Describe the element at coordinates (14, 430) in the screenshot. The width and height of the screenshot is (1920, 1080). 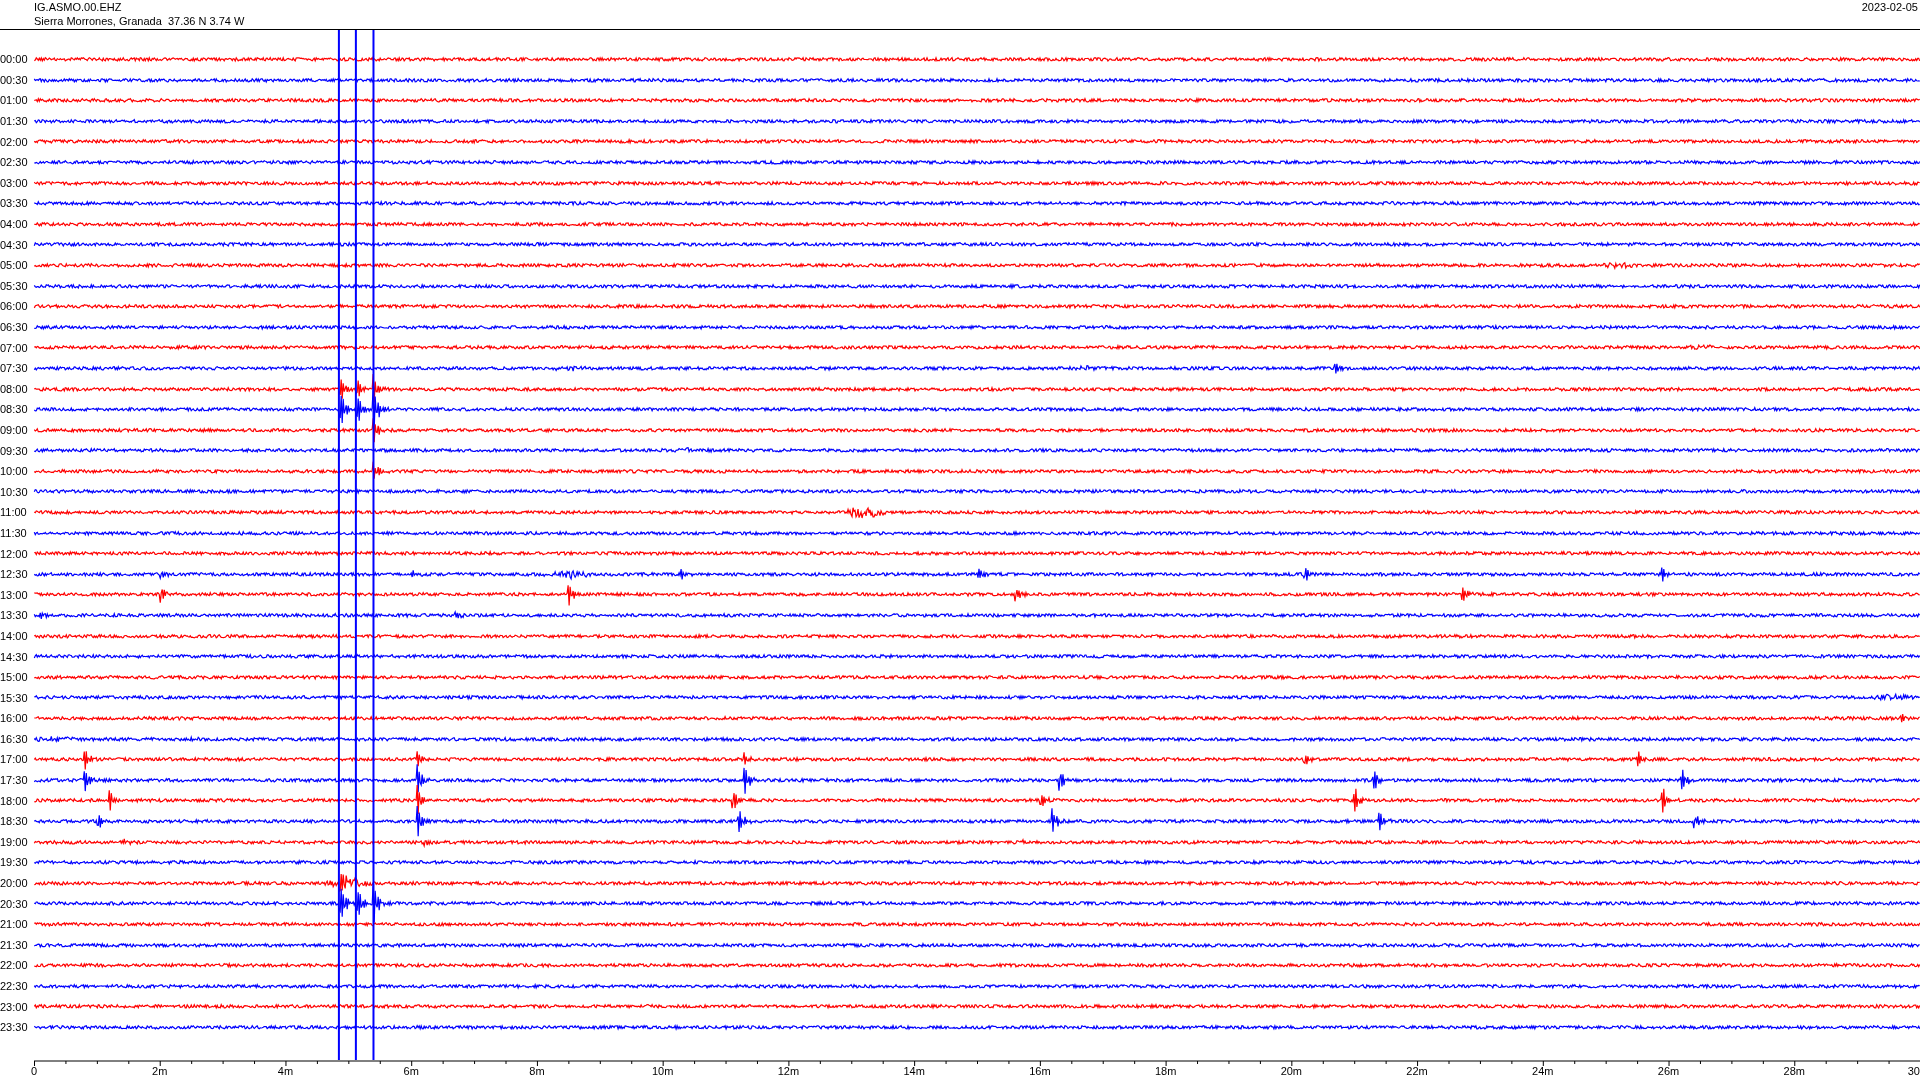
I see `time-label: 09:00` at that location.